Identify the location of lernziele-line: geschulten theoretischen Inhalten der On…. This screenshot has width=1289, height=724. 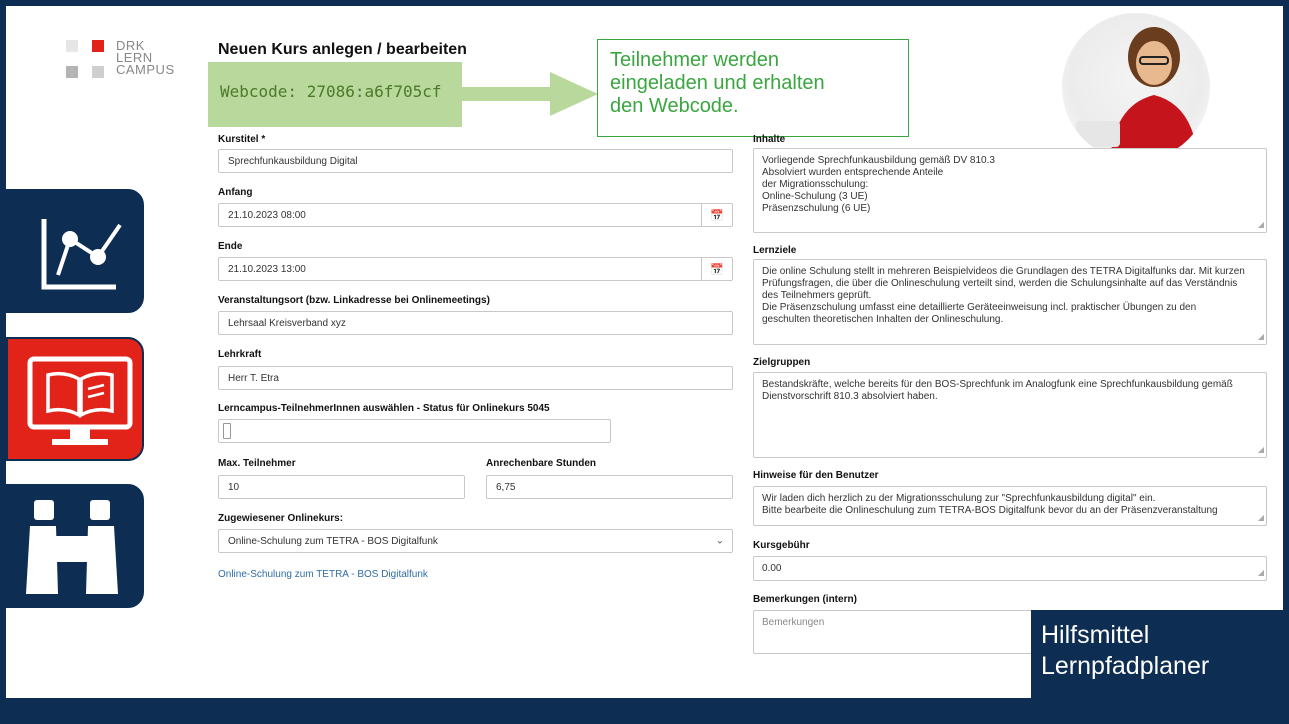
(883, 319).